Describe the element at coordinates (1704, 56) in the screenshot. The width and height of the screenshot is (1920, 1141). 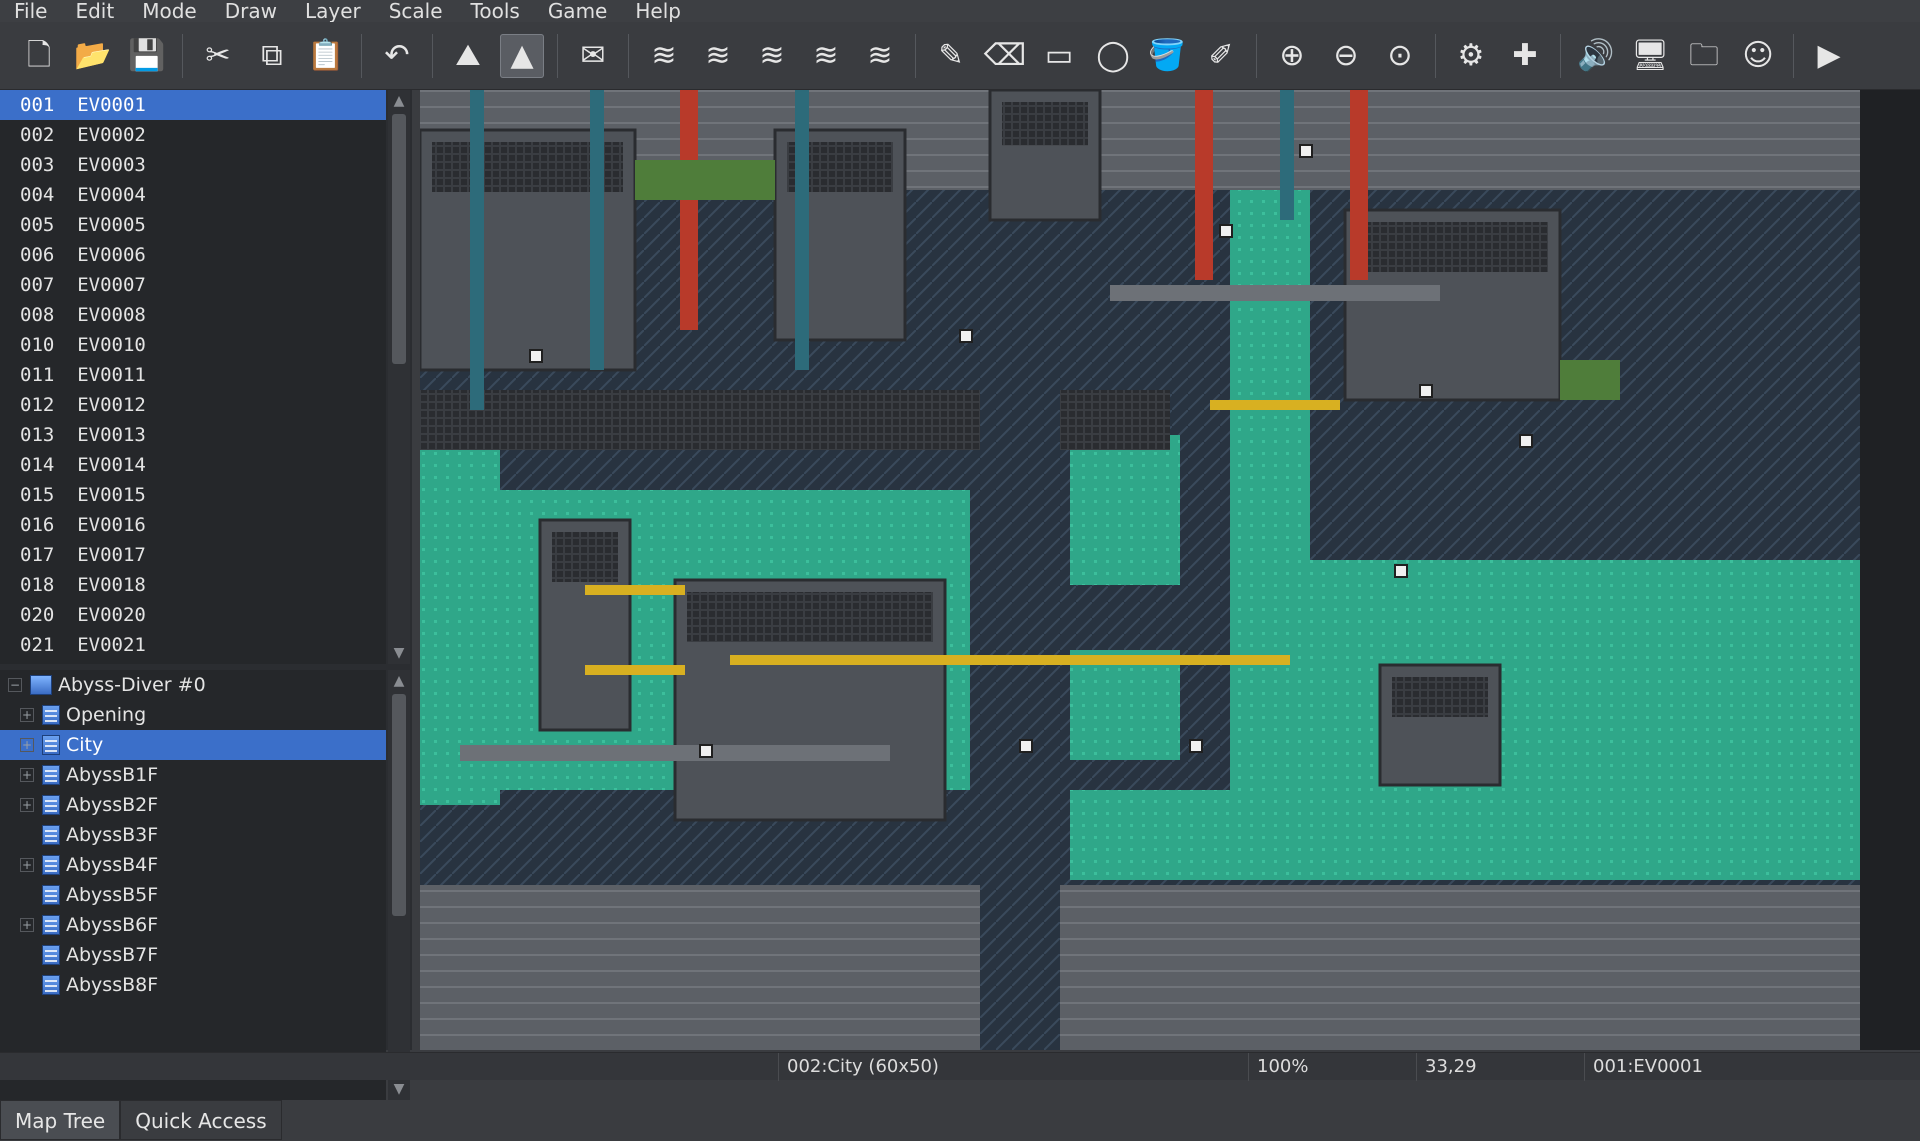
I see `resource-manager-button: 🗀` at that location.